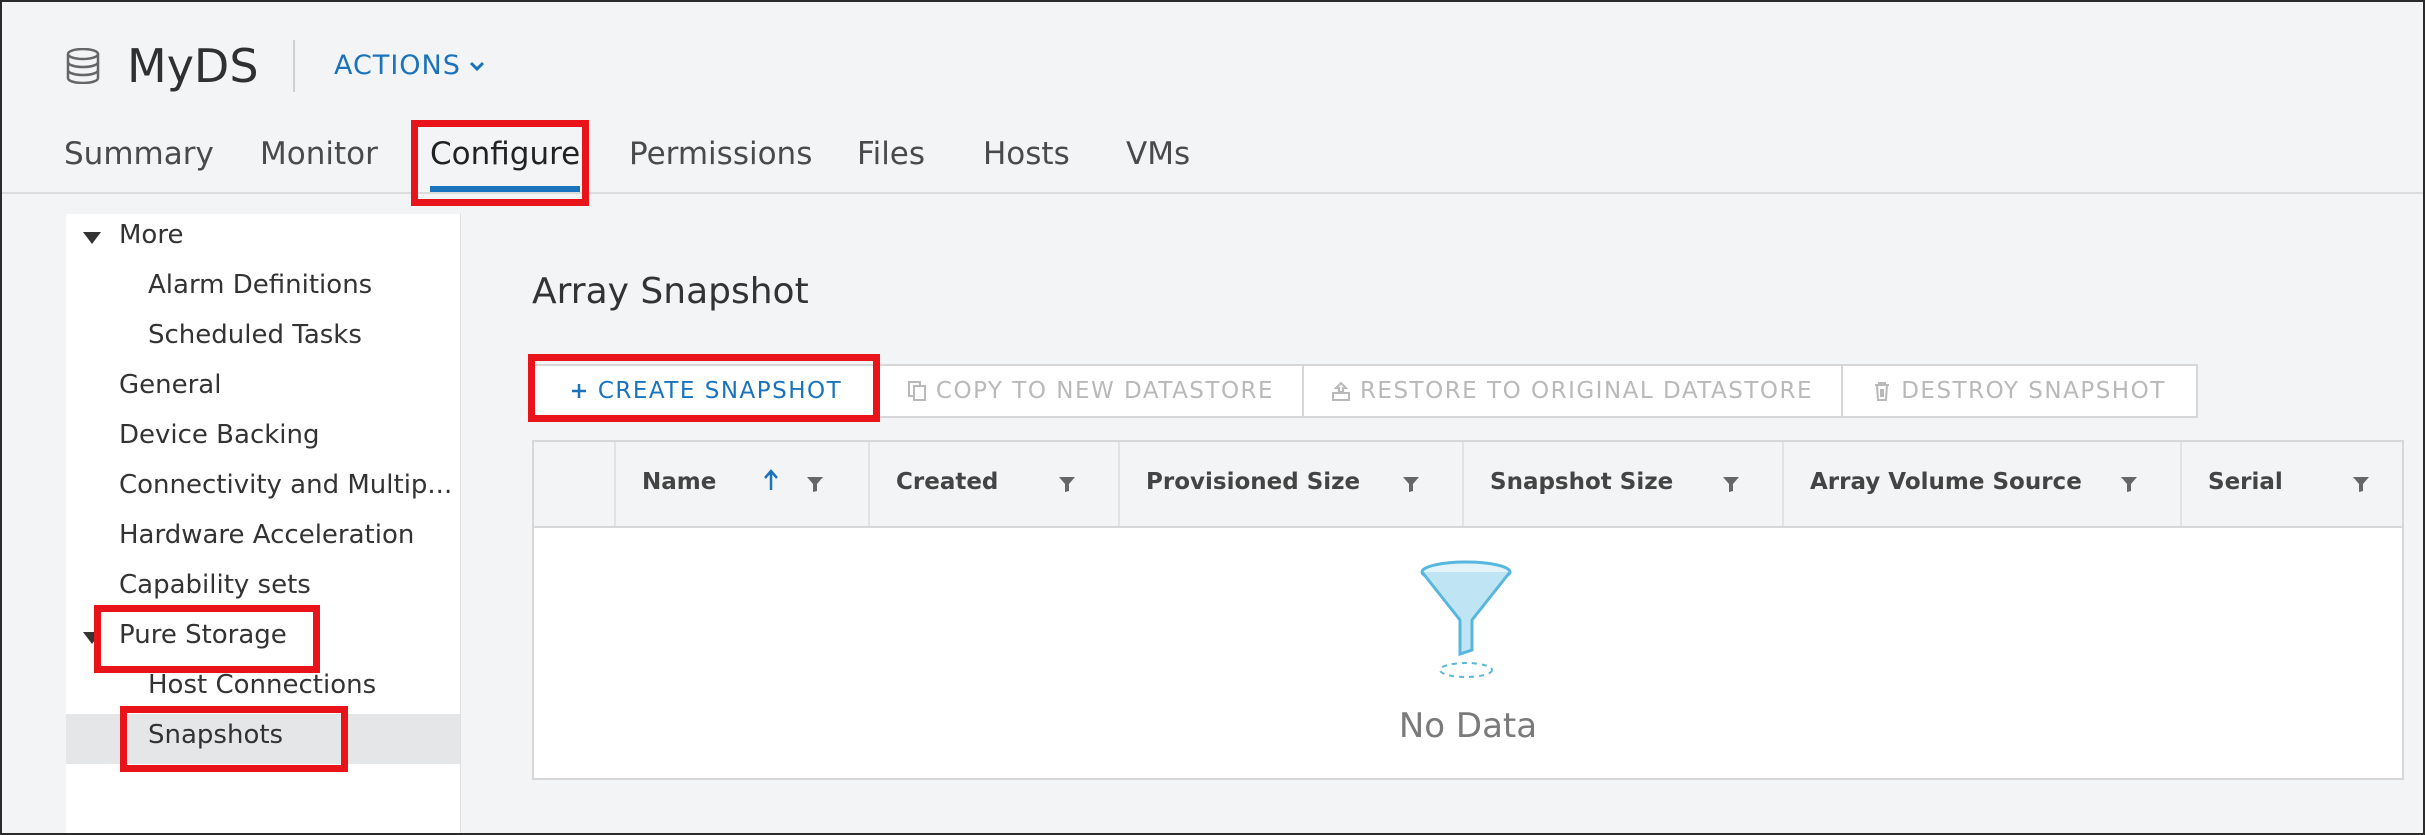 This screenshot has width=2425, height=835. What do you see at coordinates (1340, 391) in the screenshot?
I see `restore-icon` at bounding box center [1340, 391].